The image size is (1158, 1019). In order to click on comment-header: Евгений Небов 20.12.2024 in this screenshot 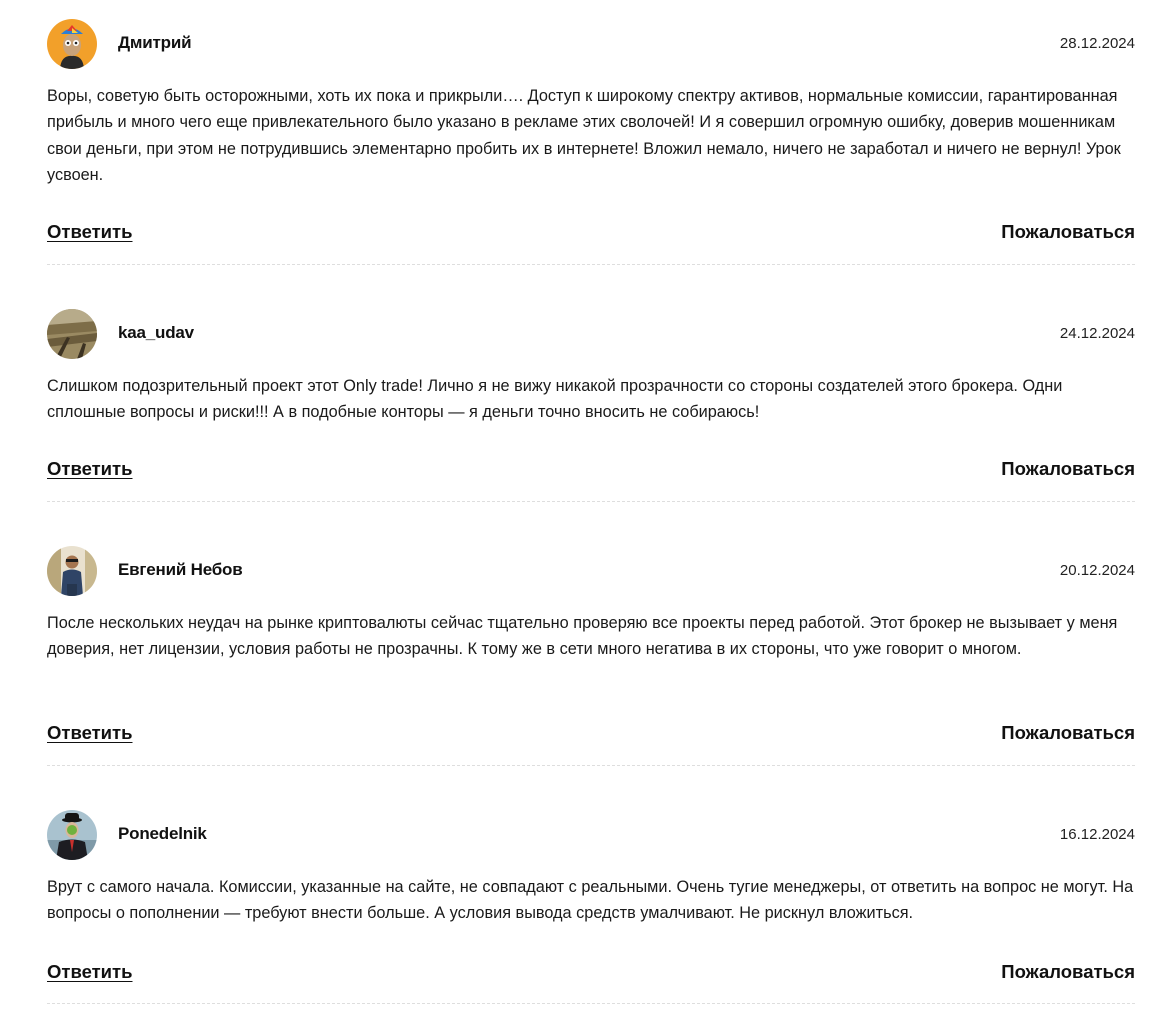, I will do `click(591, 571)`.